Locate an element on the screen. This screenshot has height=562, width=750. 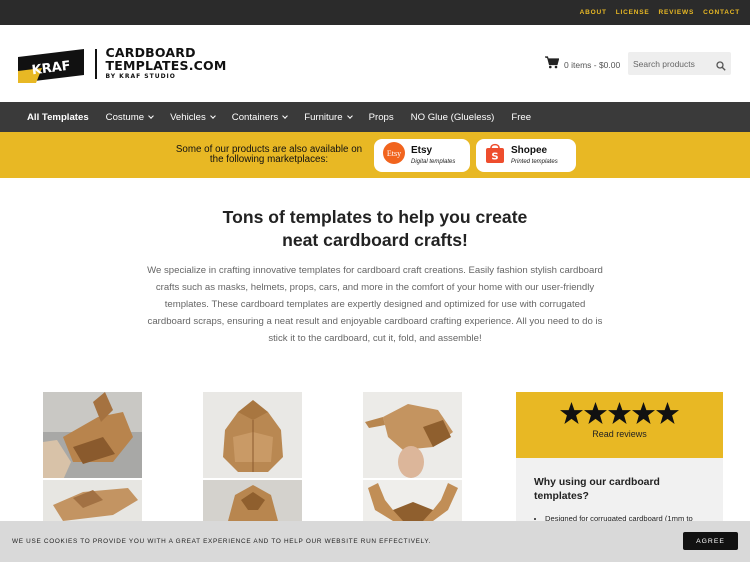
logo-text: CARDBOARD TEMPLATES.COM BY KRAF STUDIO is located at coordinates (166, 63).